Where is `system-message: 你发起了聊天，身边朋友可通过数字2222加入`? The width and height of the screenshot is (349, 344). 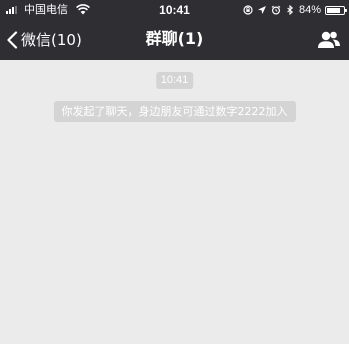
system-message: 你发起了聊天，身边朋友可通过数字2222加入 is located at coordinates (174, 111).